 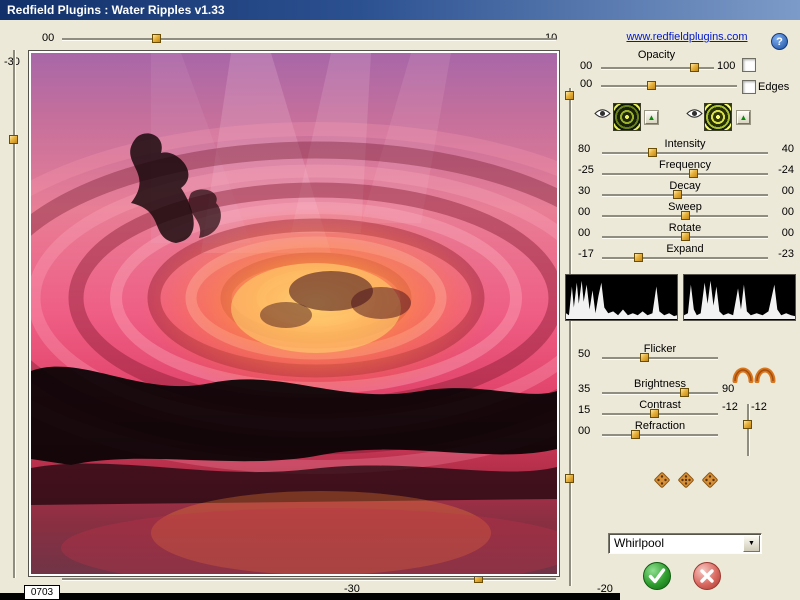 What do you see at coordinates (635, 434) in the screenshot?
I see `refraction-slider-handle` at bounding box center [635, 434].